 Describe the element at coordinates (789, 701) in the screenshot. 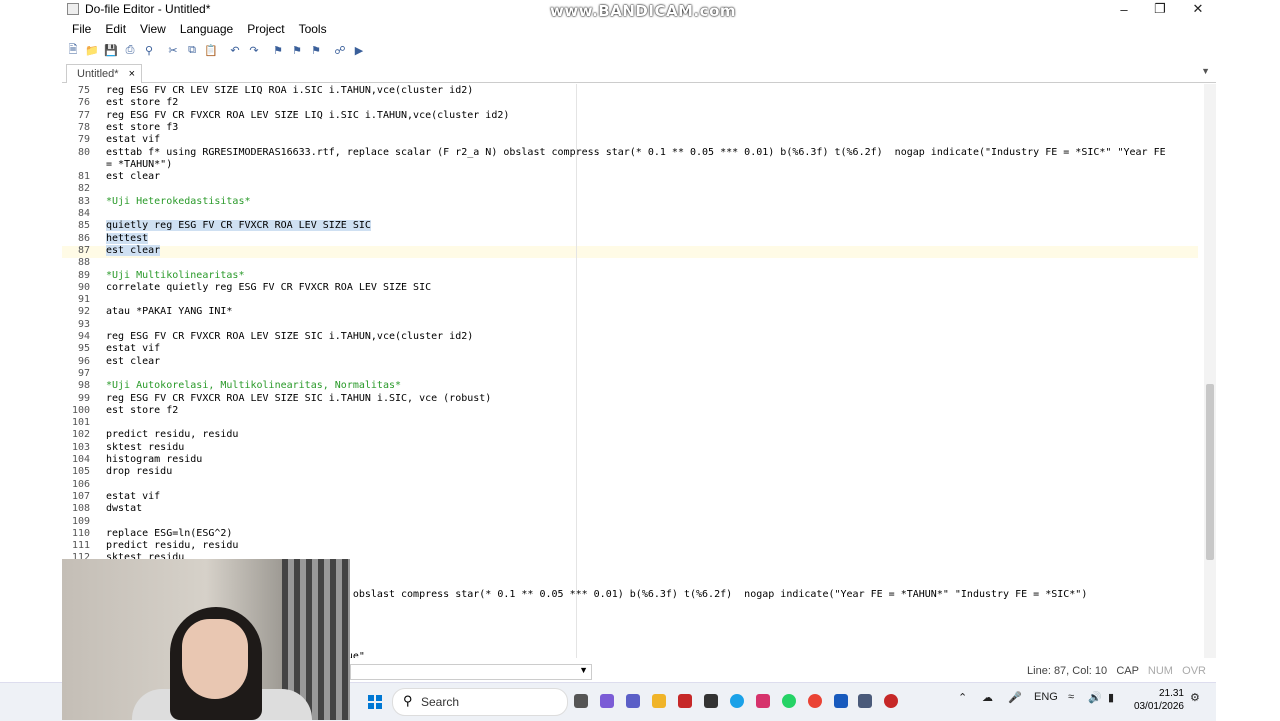

I see `whatsapp-icon` at that location.